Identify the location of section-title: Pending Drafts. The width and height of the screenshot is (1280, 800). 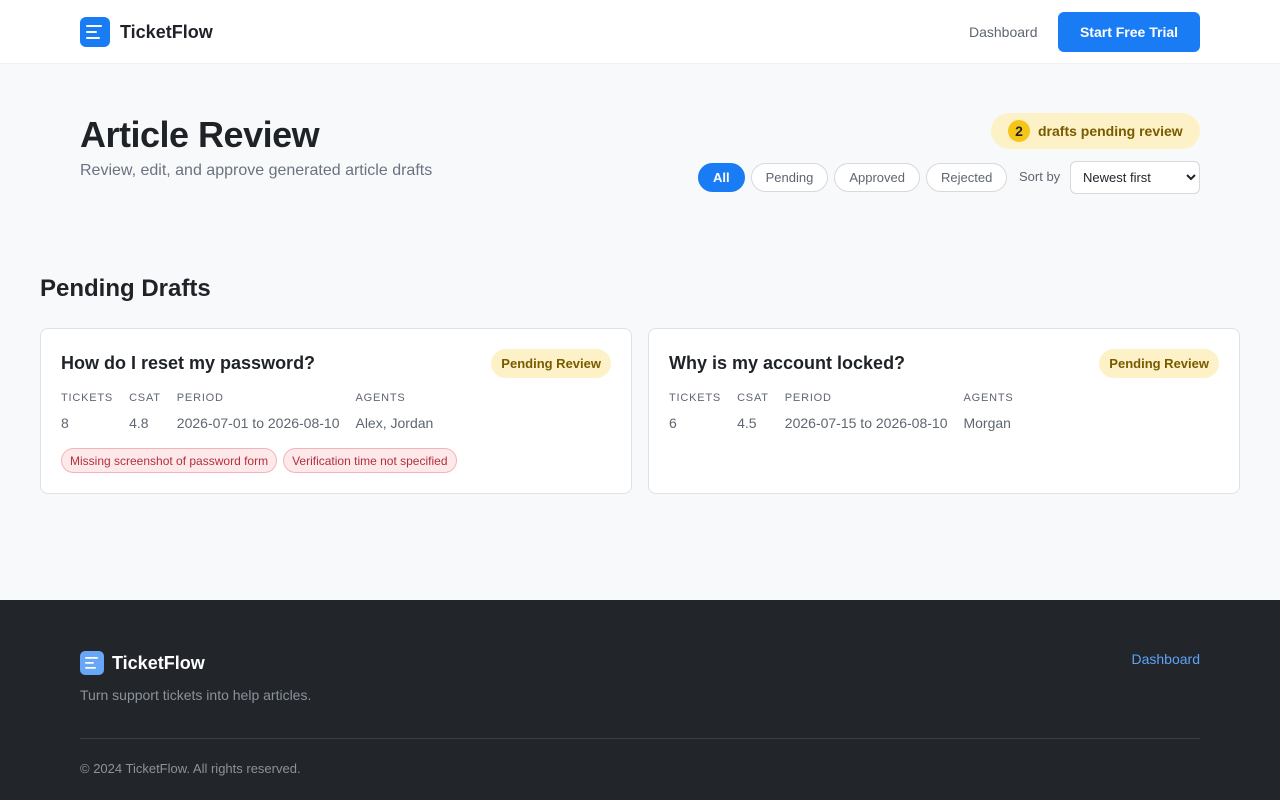
(125, 288).